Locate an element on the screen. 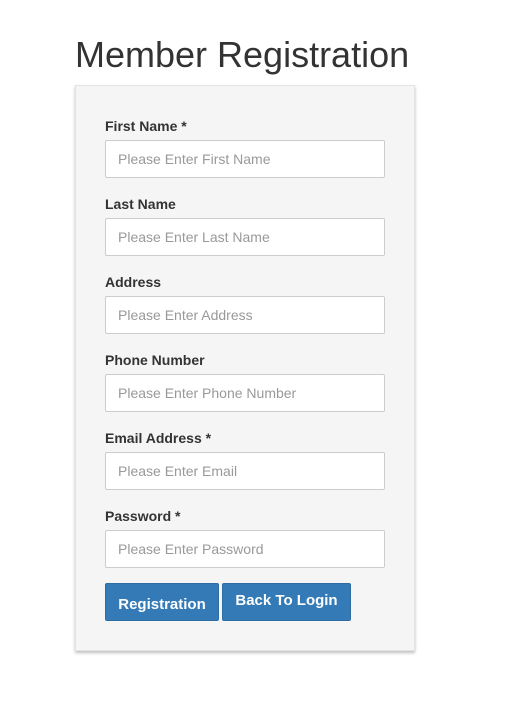 The height and width of the screenshot is (719, 505). password-input is located at coordinates (245, 549).